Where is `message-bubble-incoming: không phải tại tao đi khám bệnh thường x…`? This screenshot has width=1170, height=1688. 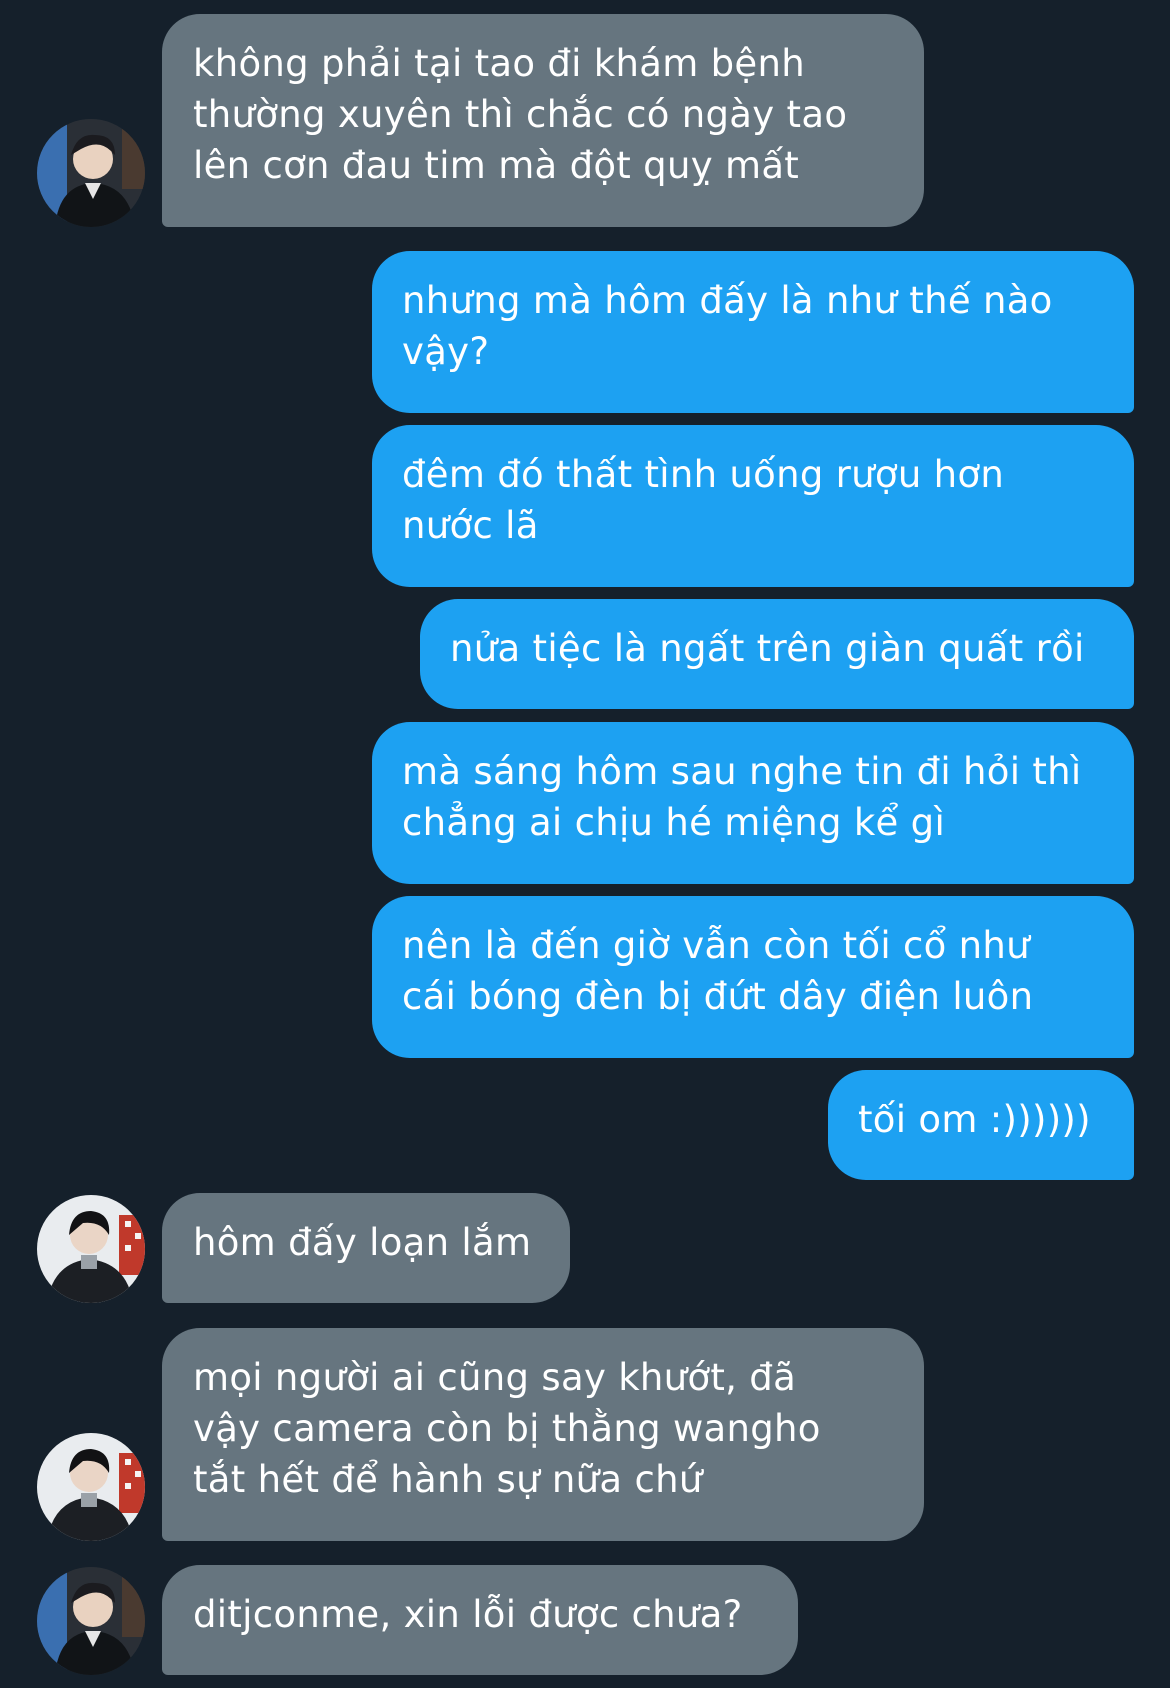 message-bubble-incoming: không phải tại tao đi khám bệnh thường x… is located at coordinates (543, 120).